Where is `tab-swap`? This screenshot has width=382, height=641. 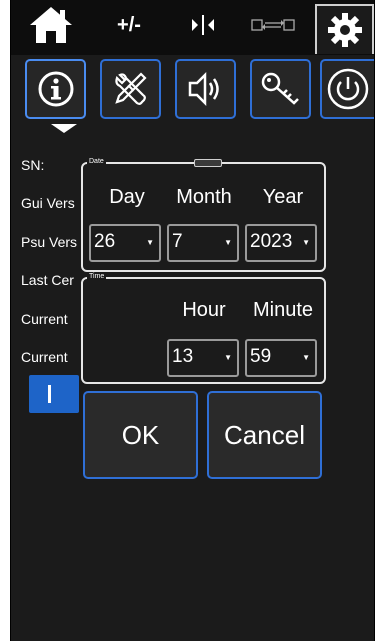
tab-swap is located at coordinates (273, 25).